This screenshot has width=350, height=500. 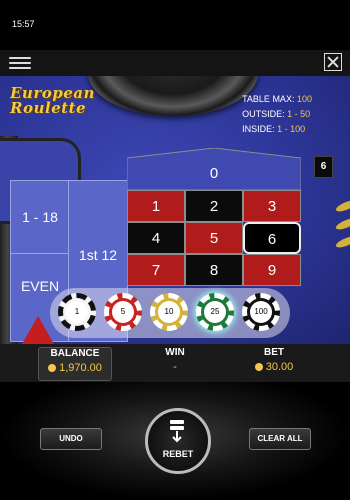 What do you see at coordinates (175, 360) in the screenshot?
I see `win-panel: WIN -` at bounding box center [175, 360].